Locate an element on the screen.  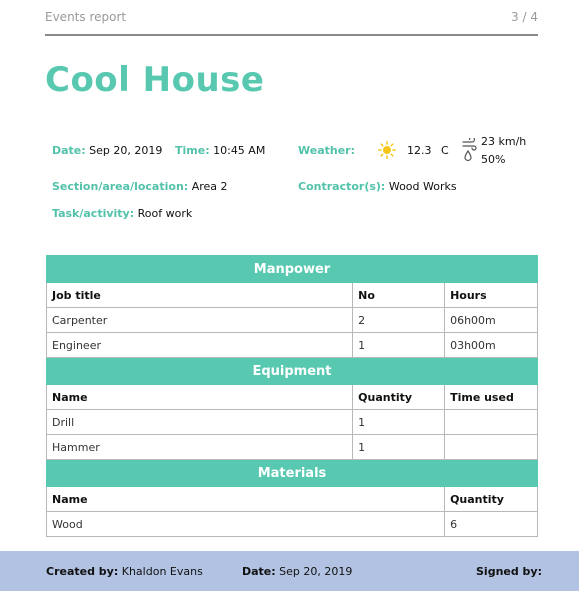
table-cell: 06h00m is located at coordinates (491, 320).